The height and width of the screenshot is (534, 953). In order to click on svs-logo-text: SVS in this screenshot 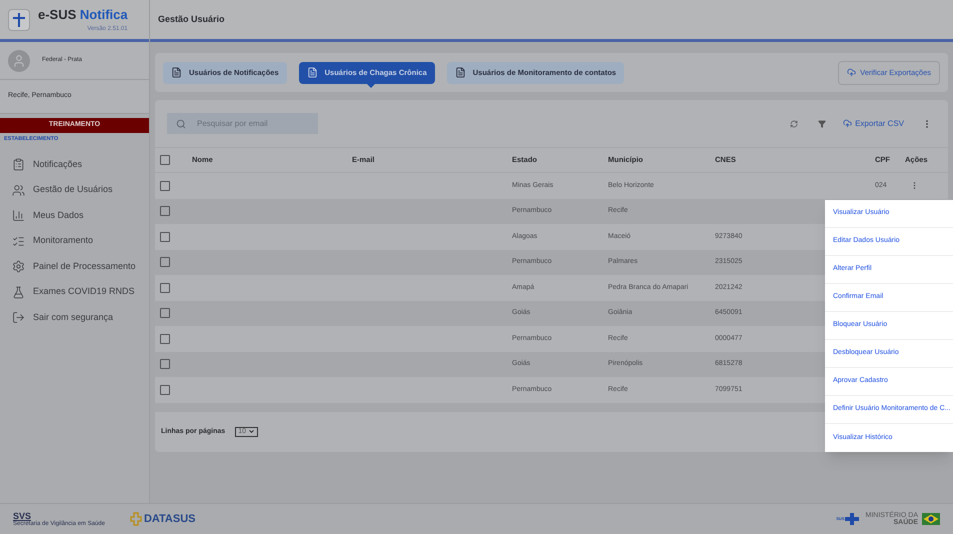, I will do `click(22, 516)`.